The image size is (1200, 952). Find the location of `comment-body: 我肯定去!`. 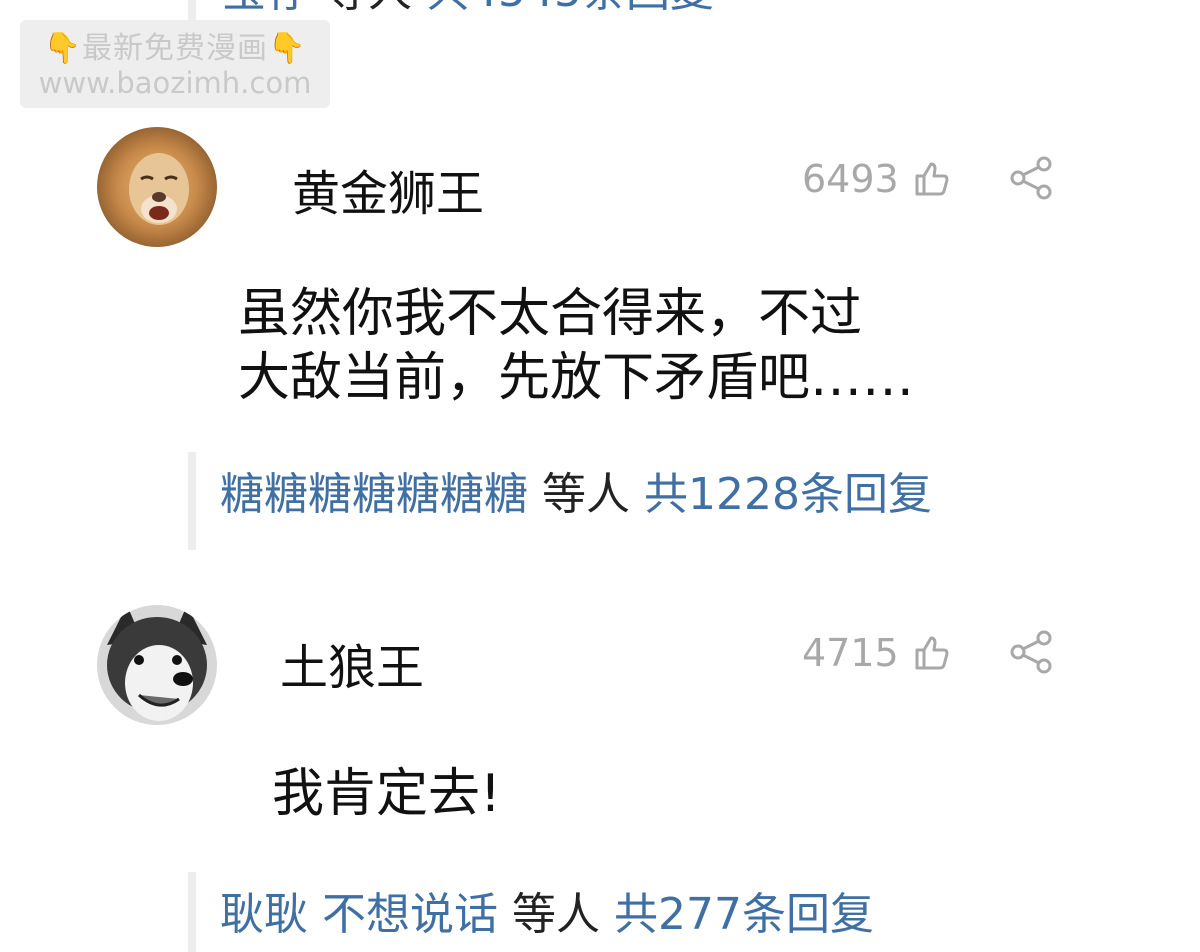

comment-body: 我肯定去! is located at coordinates (386, 794).